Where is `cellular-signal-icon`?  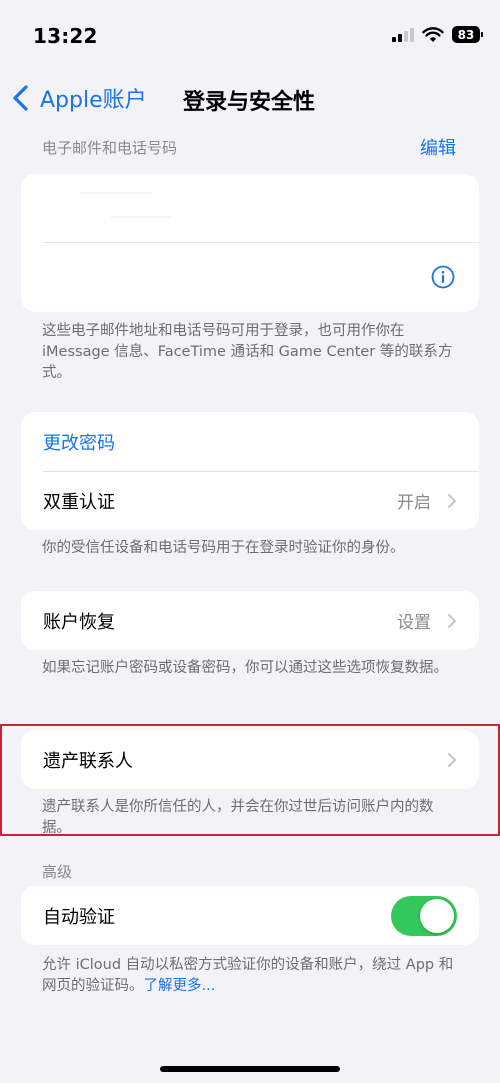
cellular-signal-icon is located at coordinates (403, 34).